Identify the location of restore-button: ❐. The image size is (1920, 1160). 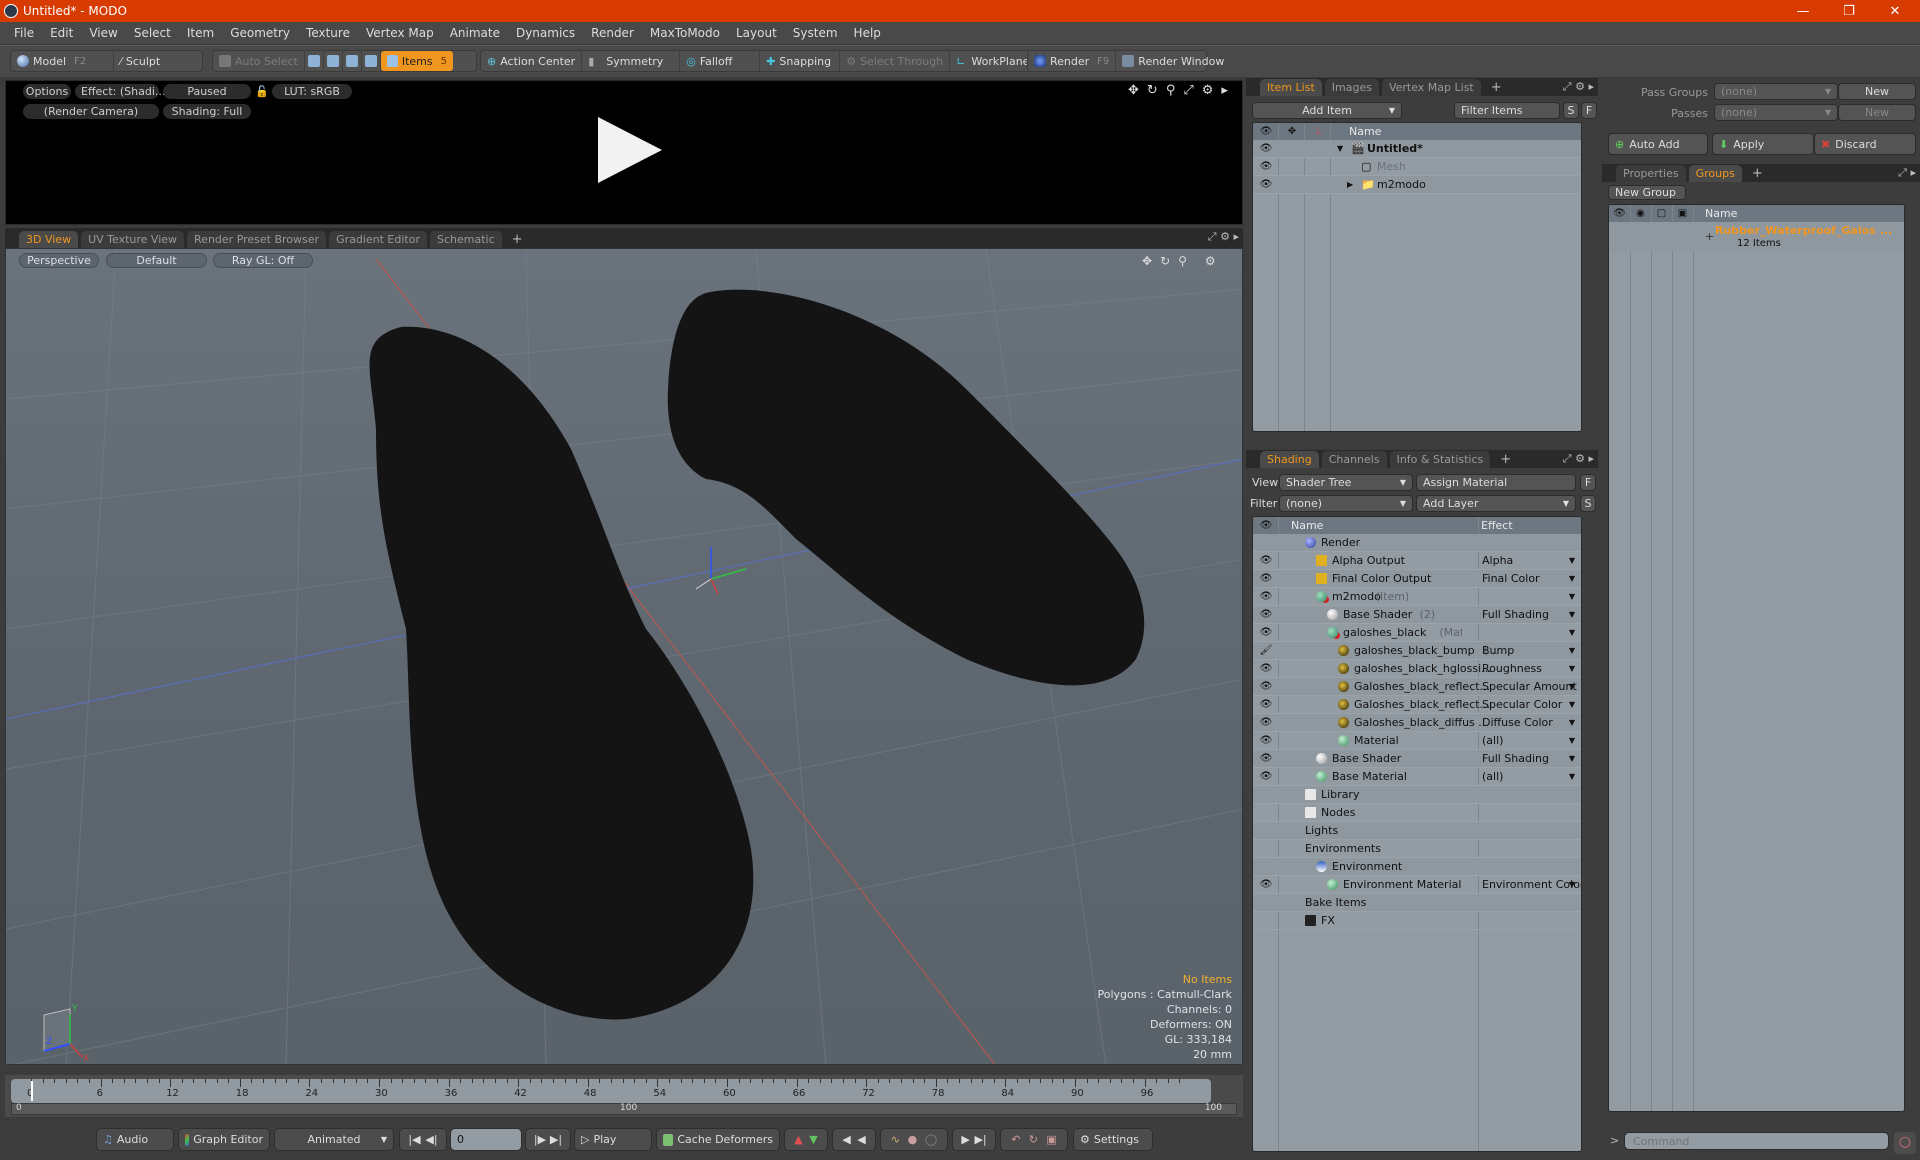
(1849, 11).